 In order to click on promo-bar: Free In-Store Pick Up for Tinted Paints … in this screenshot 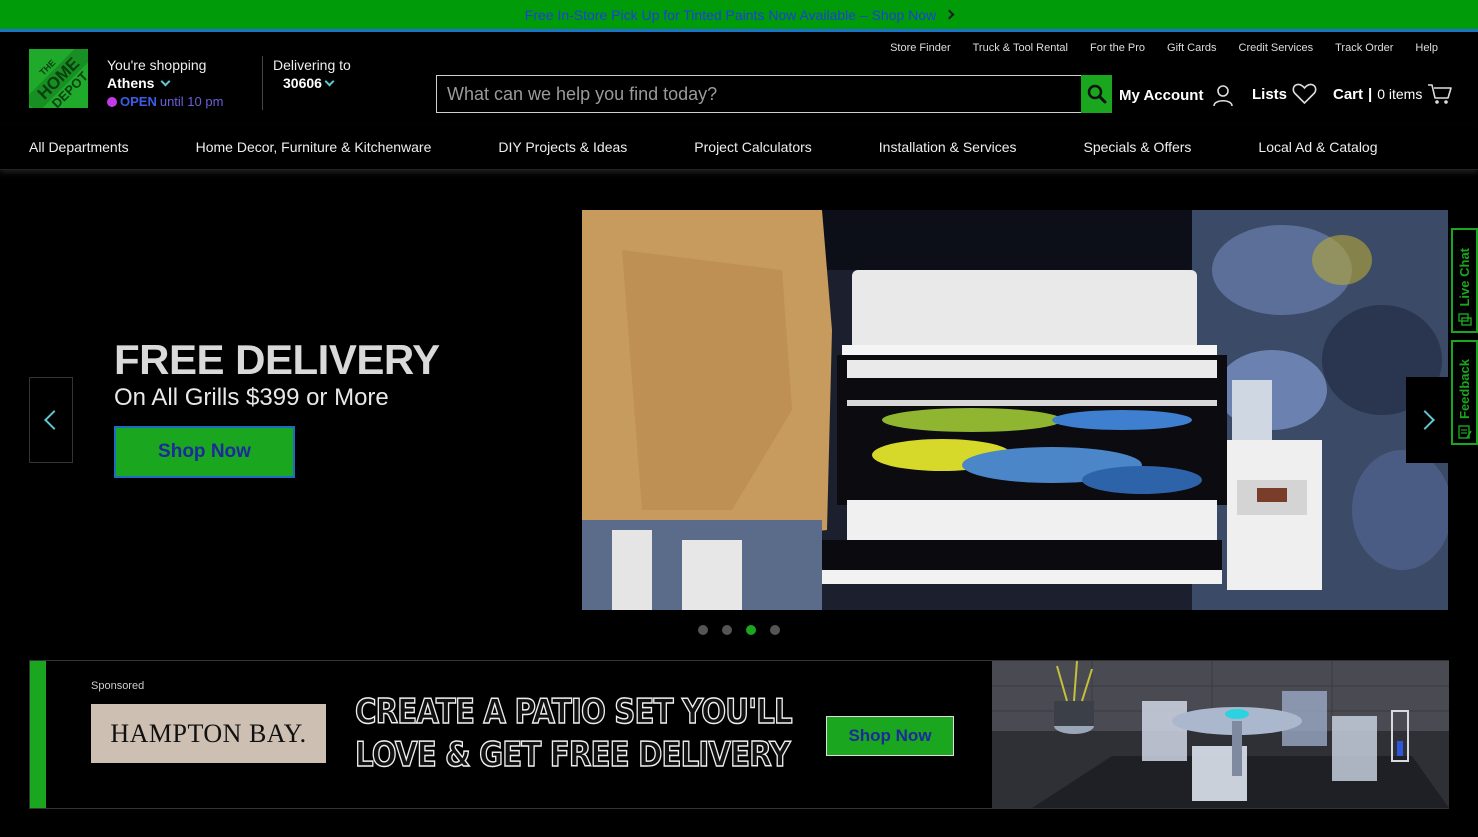, I will do `click(739, 16)`.